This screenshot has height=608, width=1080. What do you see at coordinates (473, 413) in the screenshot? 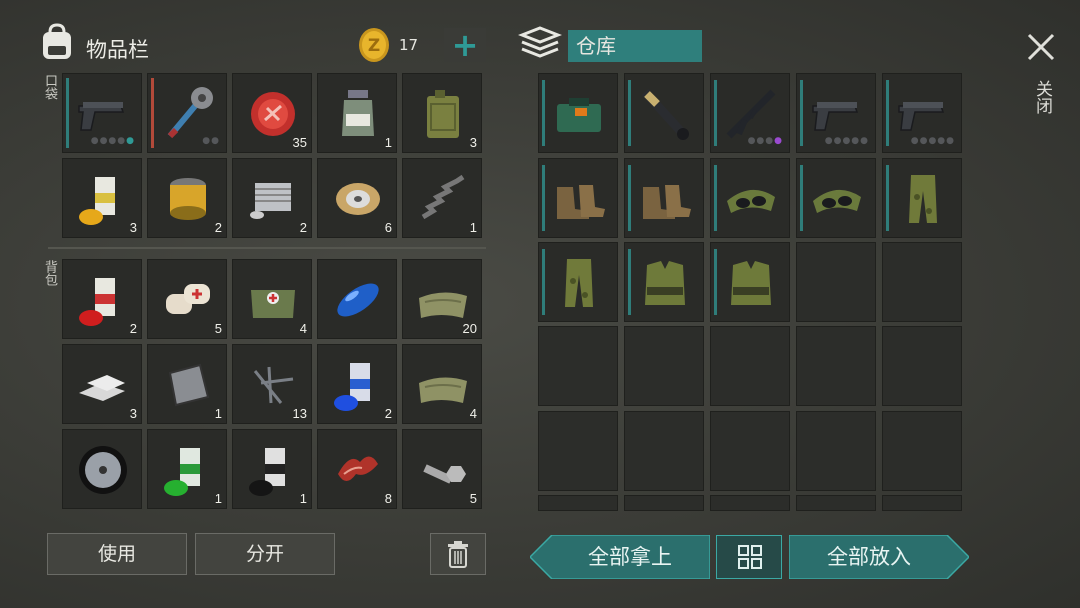
I see `item-count: 4` at bounding box center [473, 413].